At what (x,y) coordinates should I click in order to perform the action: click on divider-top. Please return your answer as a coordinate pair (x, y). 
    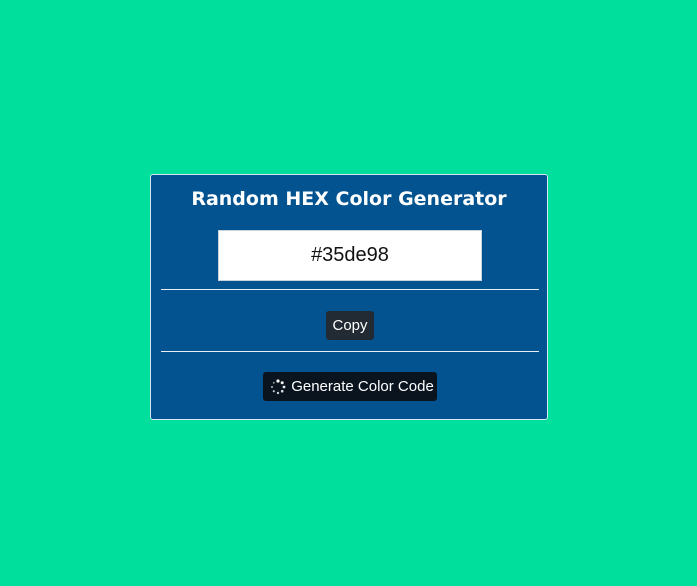
    Looking at the image, I should click on (350, 289).